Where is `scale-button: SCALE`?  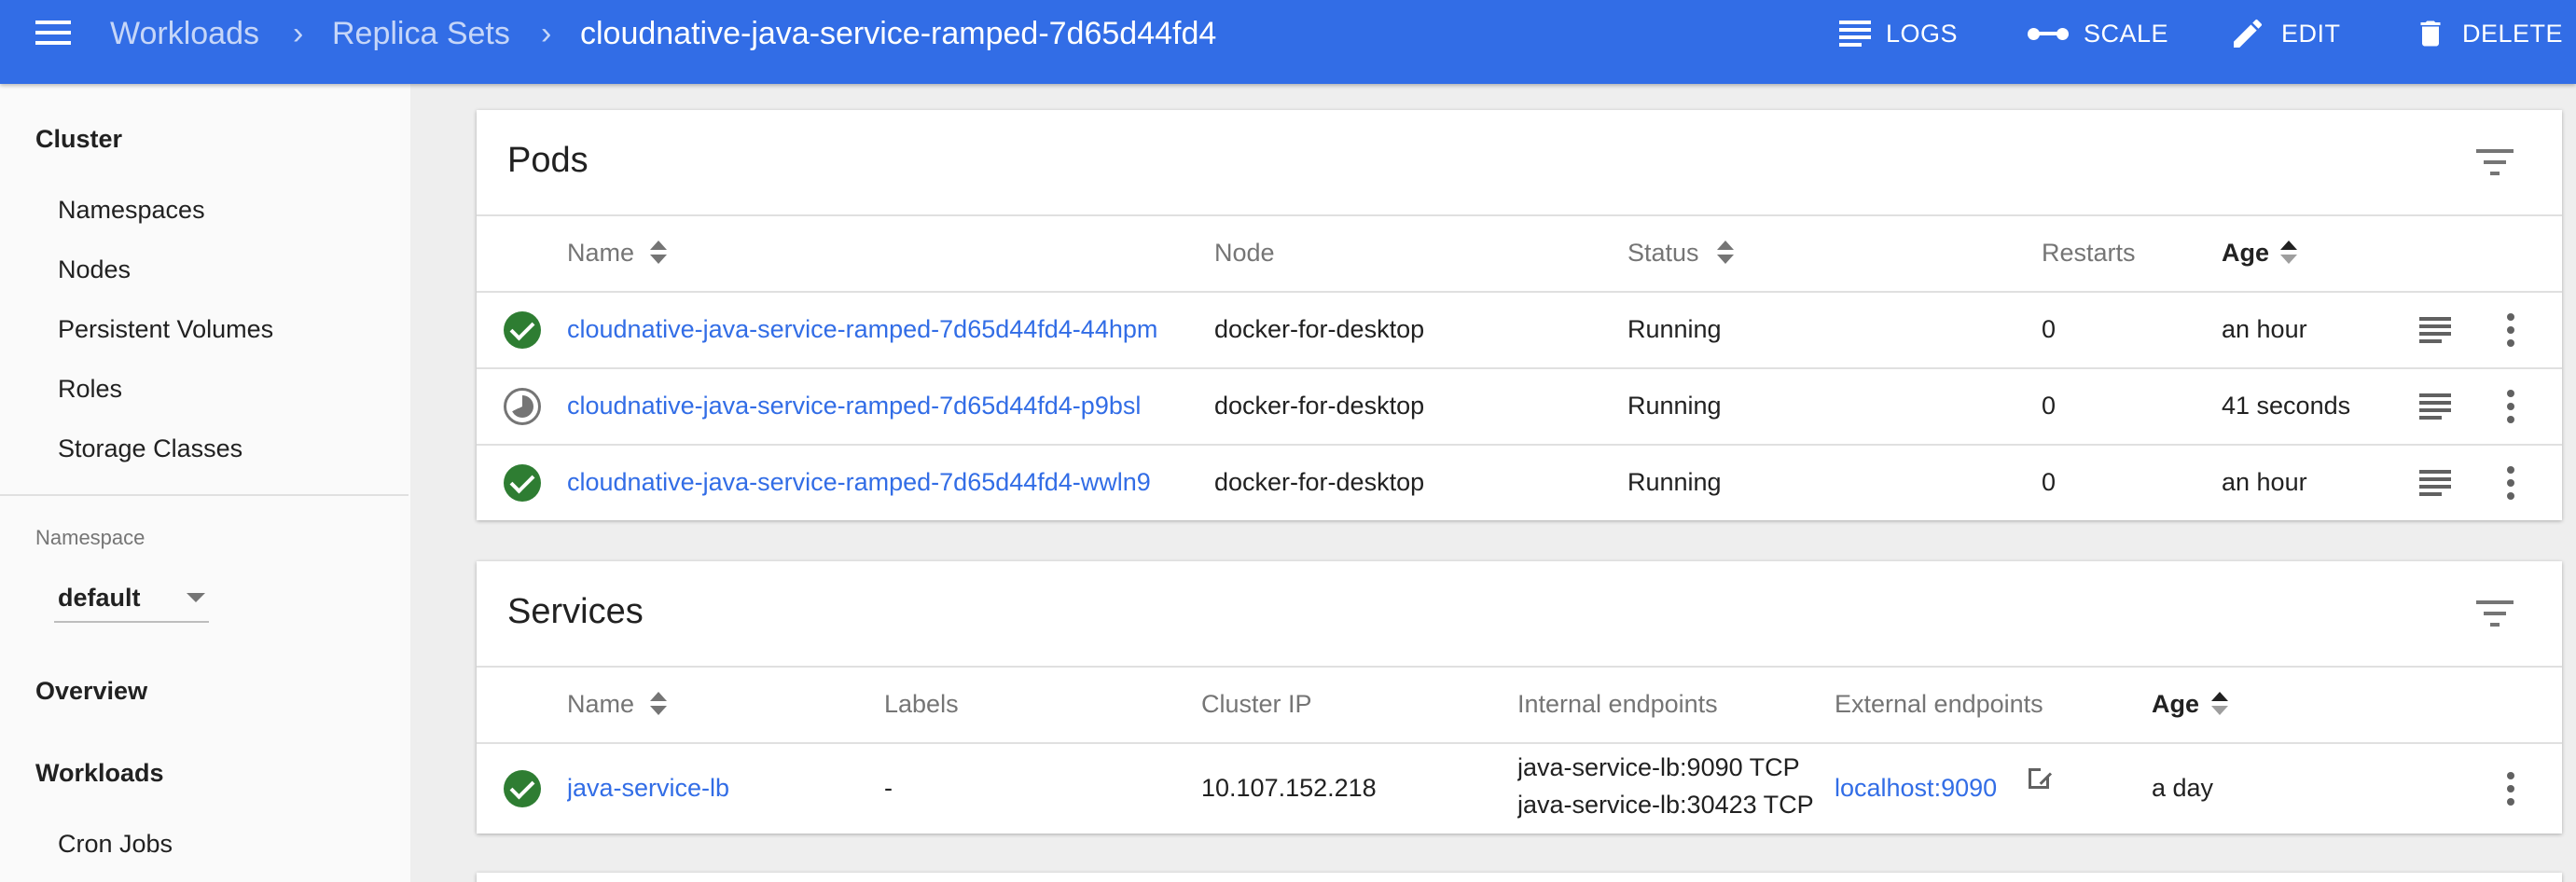 scale-button: SCALE is located at coordinates (2098, 33).